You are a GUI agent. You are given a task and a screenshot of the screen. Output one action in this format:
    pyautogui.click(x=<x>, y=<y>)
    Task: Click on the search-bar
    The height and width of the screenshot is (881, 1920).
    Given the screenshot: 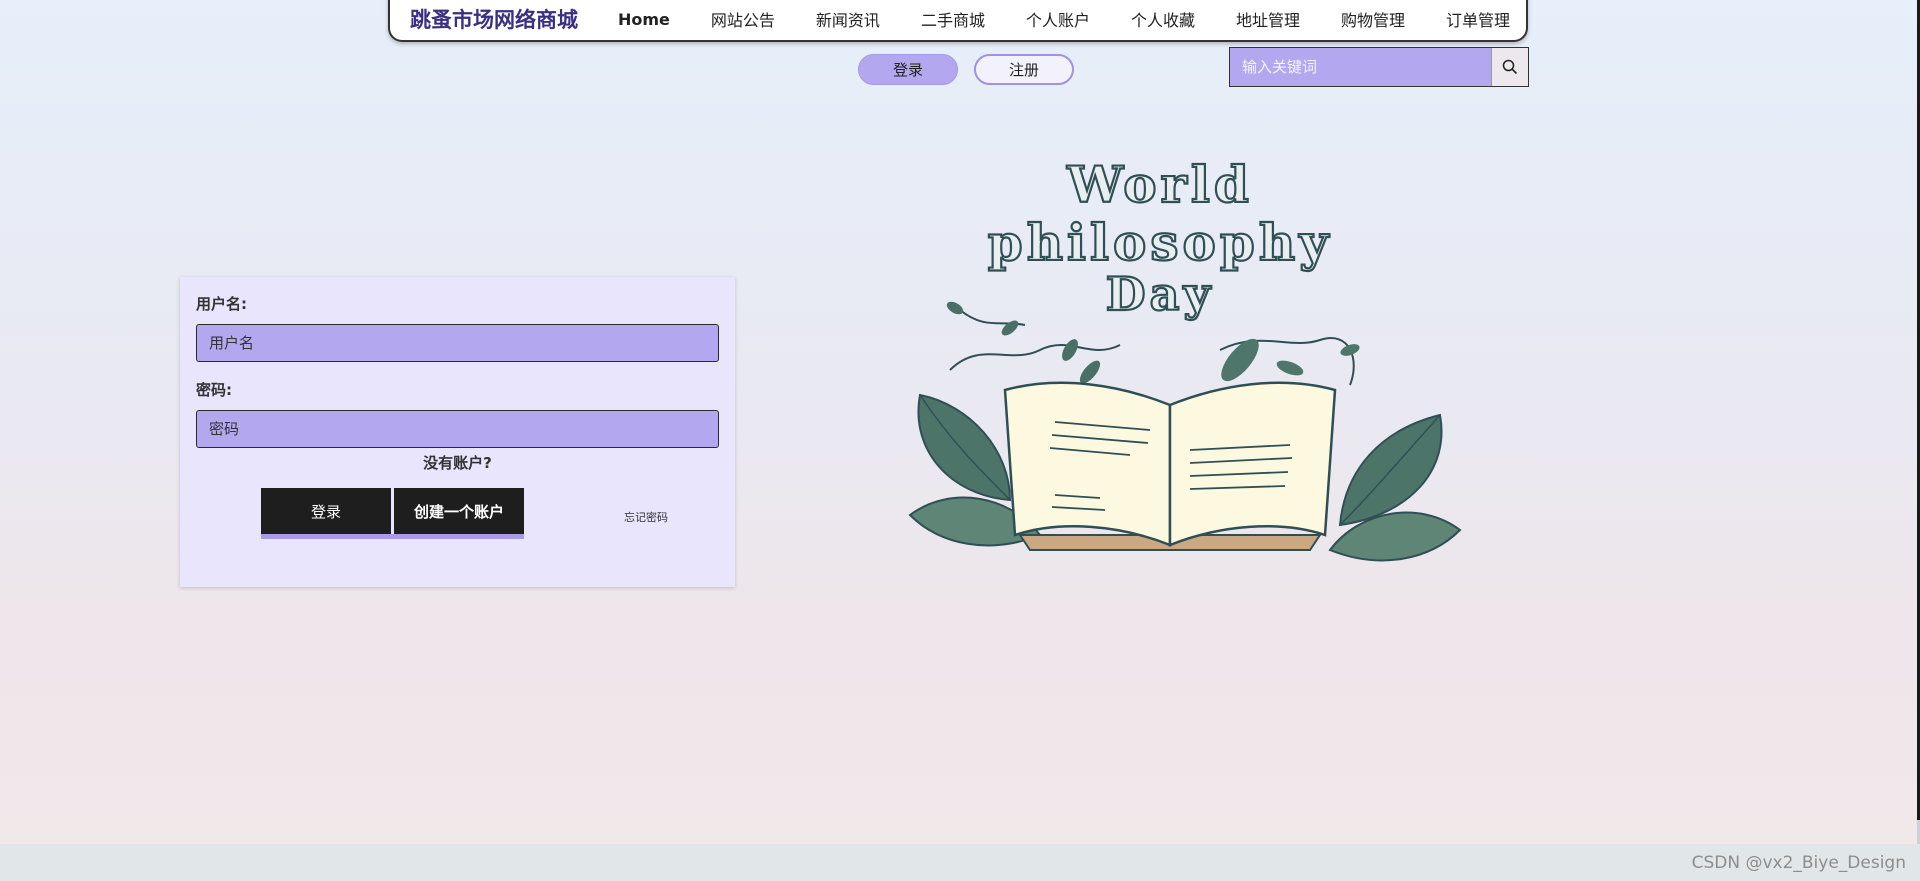 What is the action you would take?
    pyautogui.click(x=1379, y=67)
    